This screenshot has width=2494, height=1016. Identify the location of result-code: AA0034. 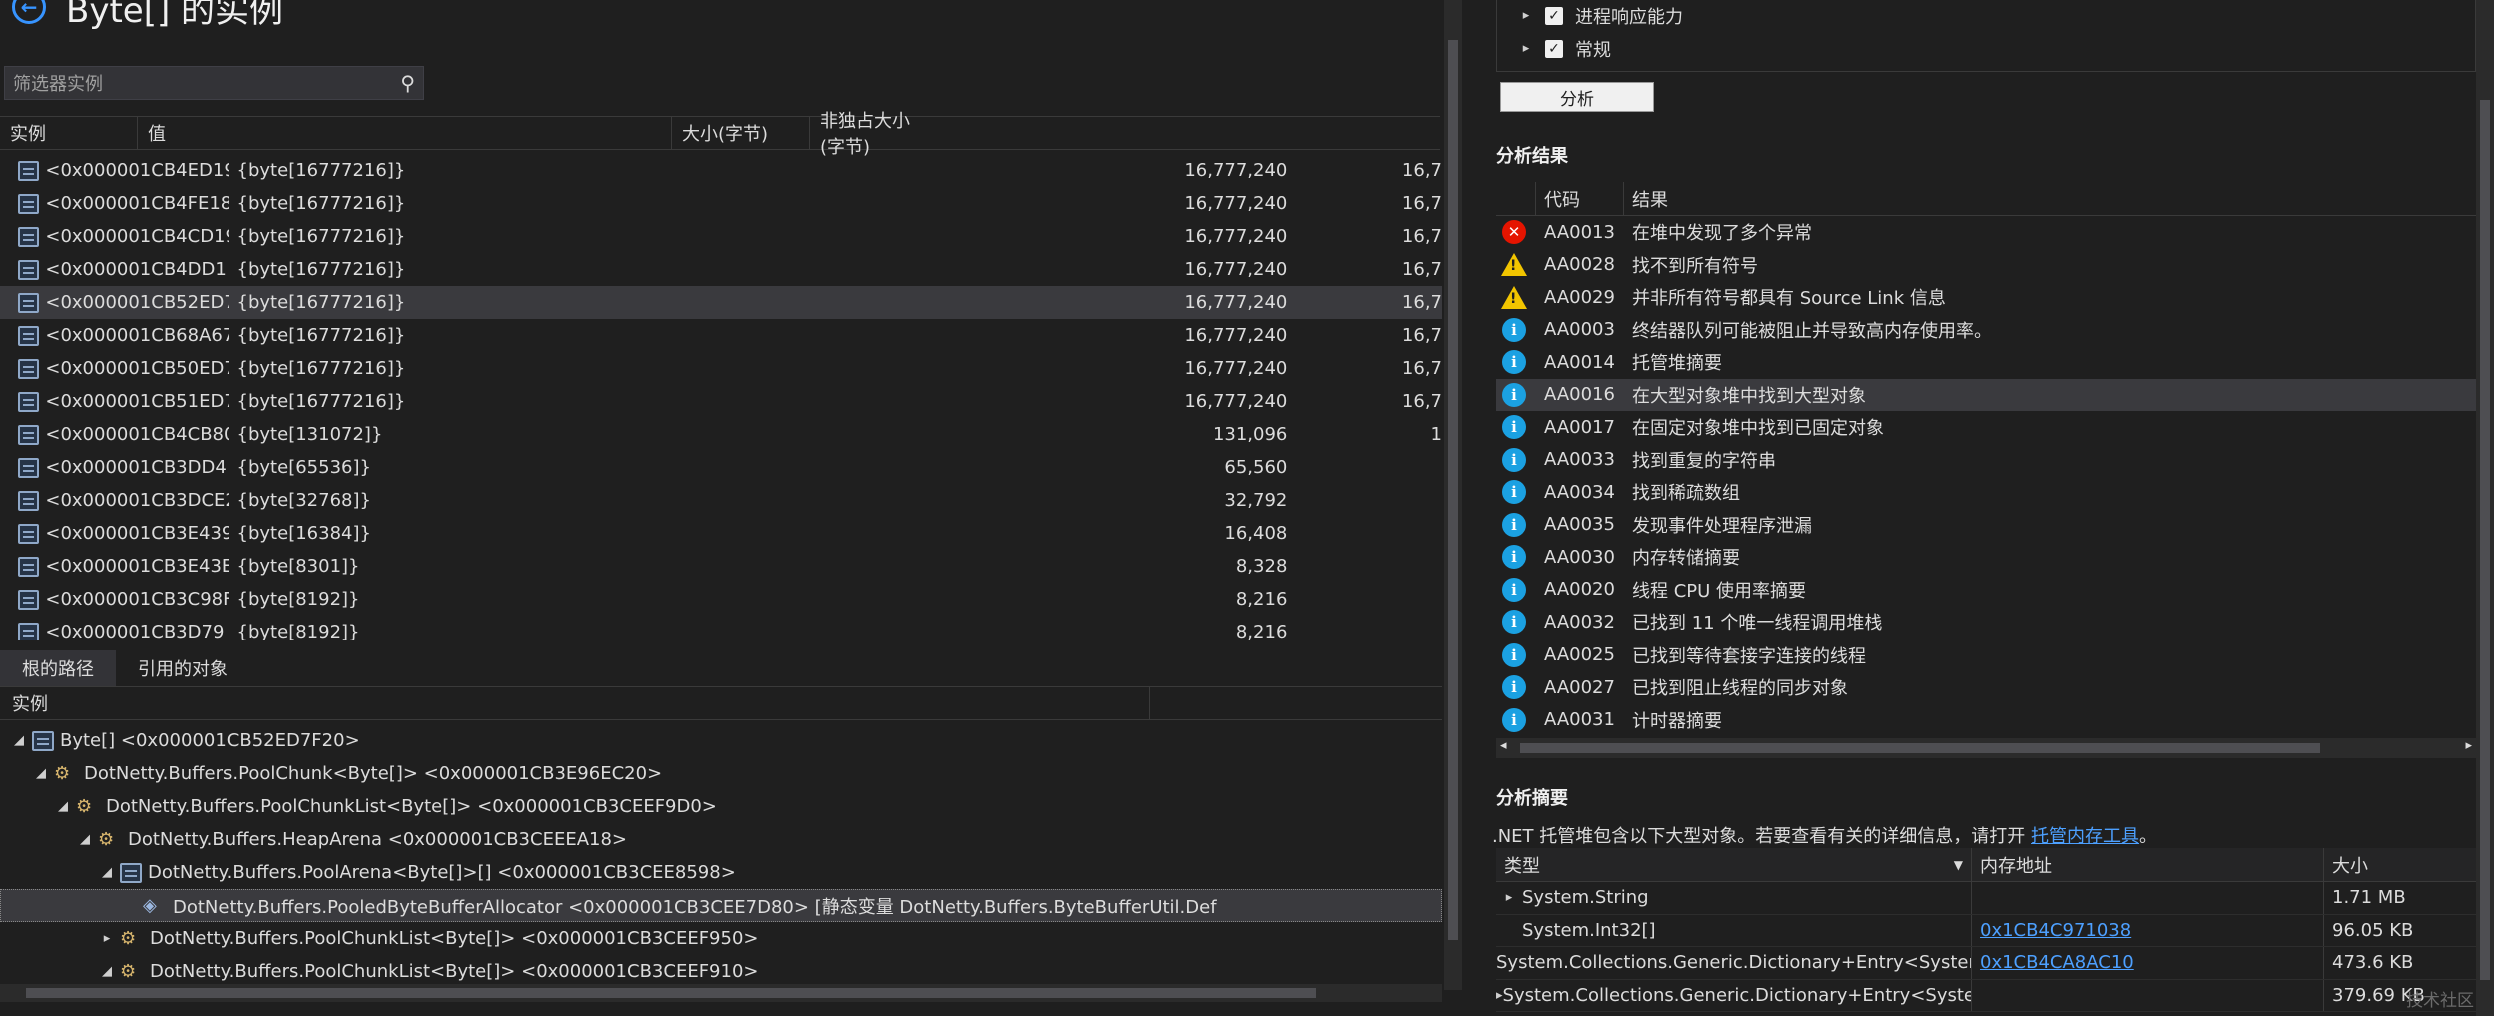
(1579, 492).